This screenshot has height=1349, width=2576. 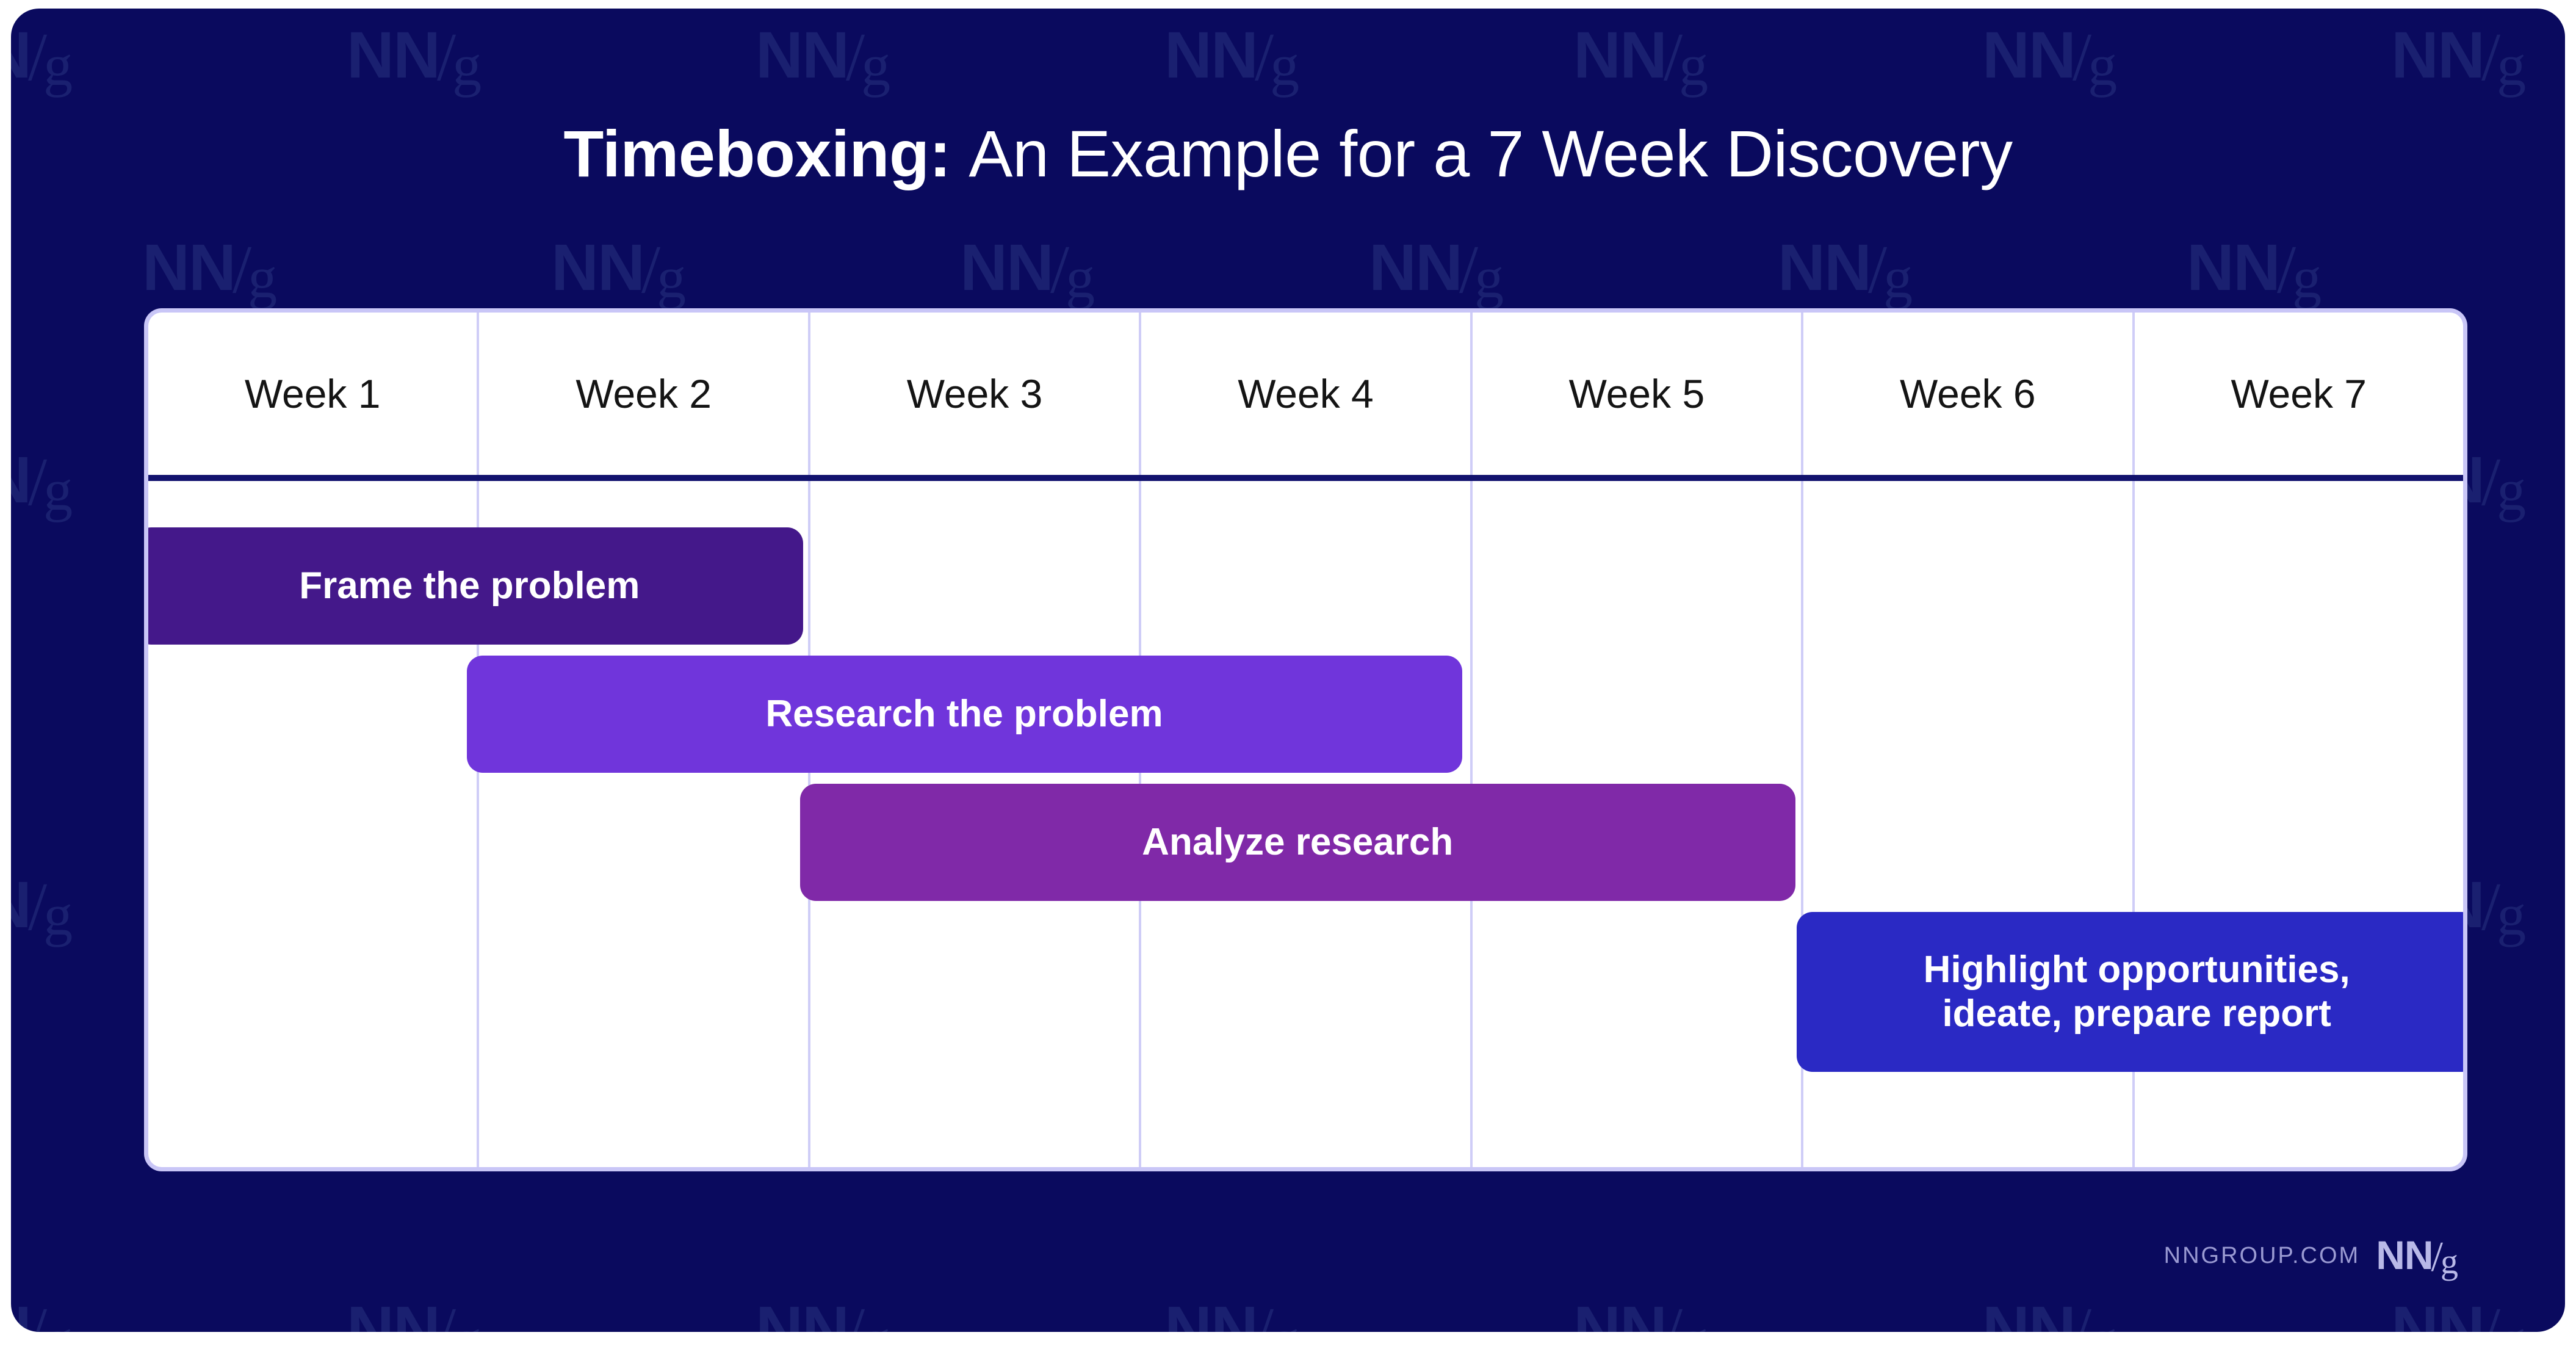 I want to click on footer-url: NNGROUP.COM, so click(x=2262, y=1255).